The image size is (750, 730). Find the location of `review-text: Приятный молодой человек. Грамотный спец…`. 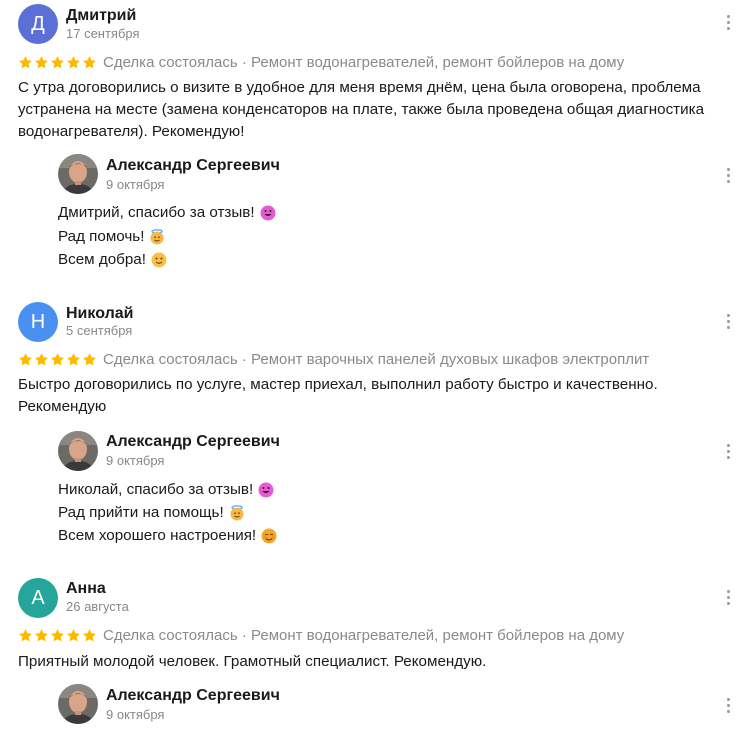

review-text: Приятный молодой человек. Грамотный спец… is located at coordinates (375, 662).